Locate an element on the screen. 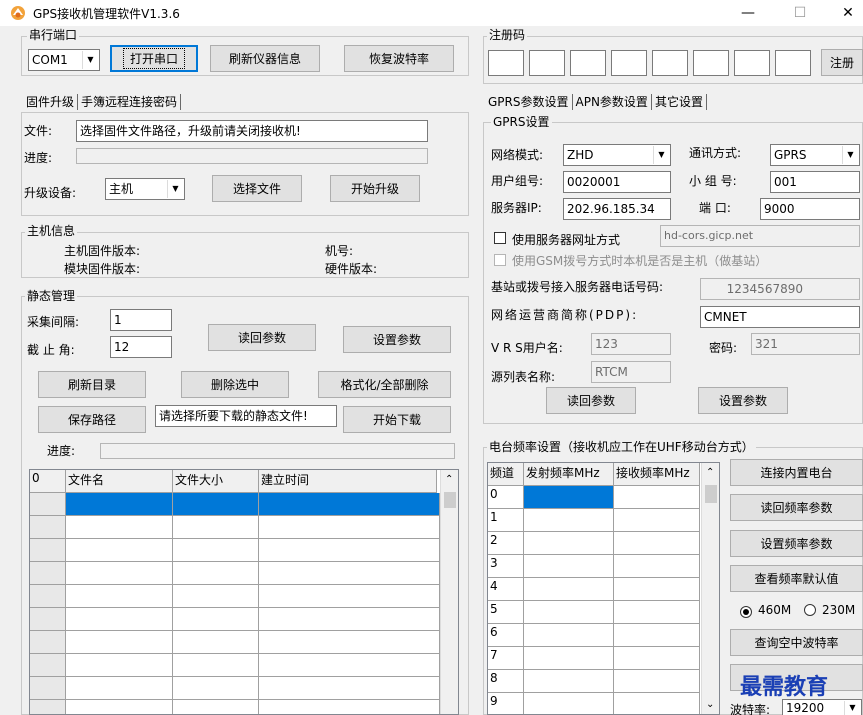  read-freq-button: 读回频率参数 is located at coordinates (796, 507).